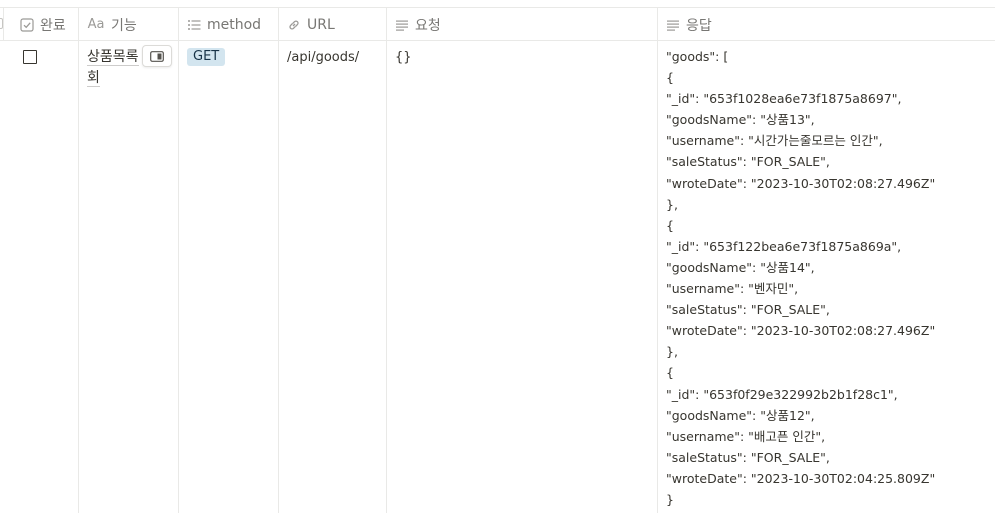 The height and width of the screenshot is (513, 995). What do you see at coordinates (113, 68) in the screenshot?
I see `feature-title-text: 상품목록 회` at bounding box center [113, 68].